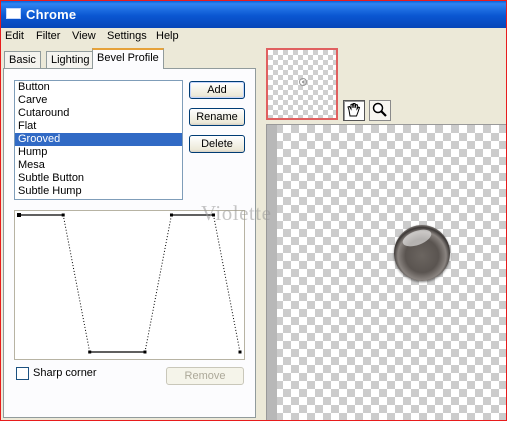  I want to click on rename-button: Rename, so click(217, 117).